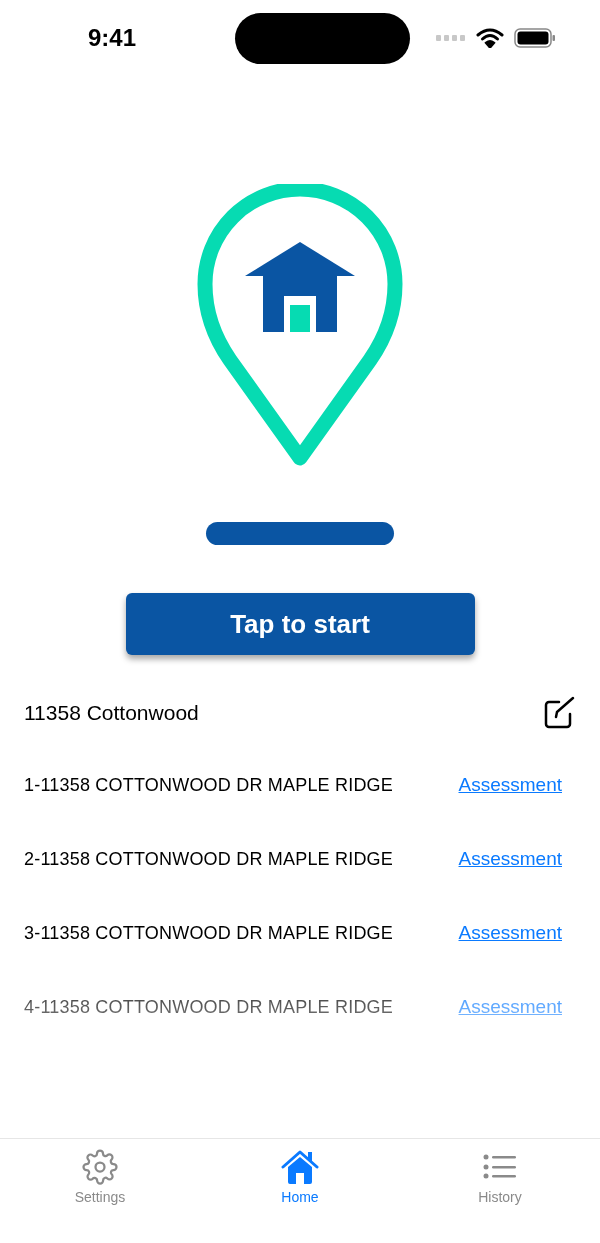 The height and width of the screenshot is (1243, 600). I want to click on edit-icon, so click(559, 713).